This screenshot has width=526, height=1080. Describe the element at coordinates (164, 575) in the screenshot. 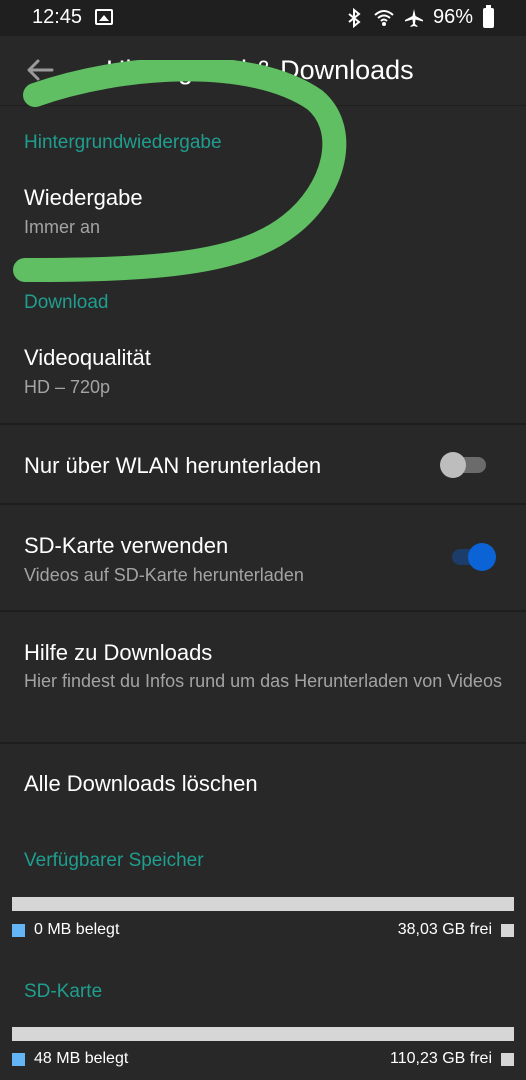

I see `sd-card-subtitle: Videos auf SD-Karte herunterladen` at that location.